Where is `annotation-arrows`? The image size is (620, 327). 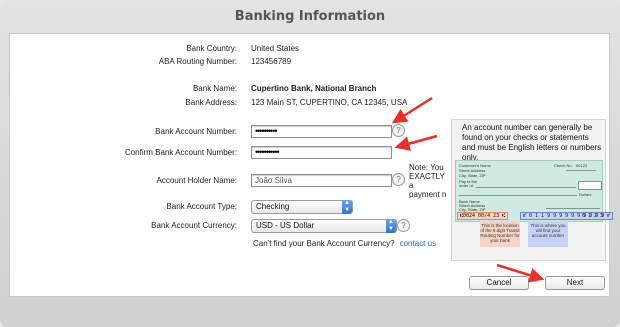 annotation-arrows is located at coordinates (468, 189).